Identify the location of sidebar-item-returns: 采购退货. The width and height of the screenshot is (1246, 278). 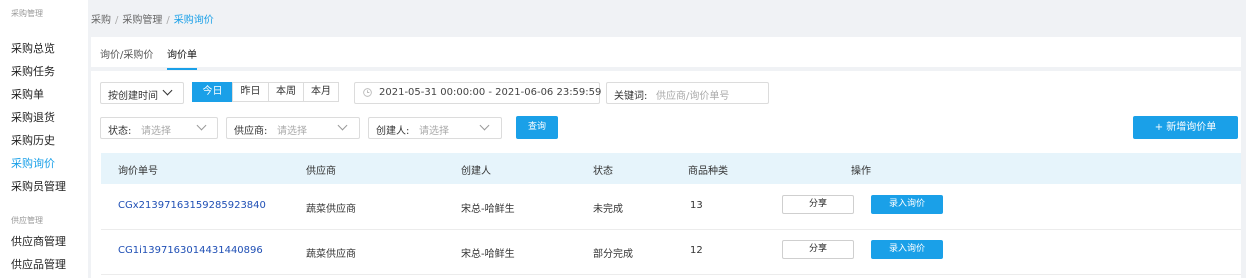
(33, 117).